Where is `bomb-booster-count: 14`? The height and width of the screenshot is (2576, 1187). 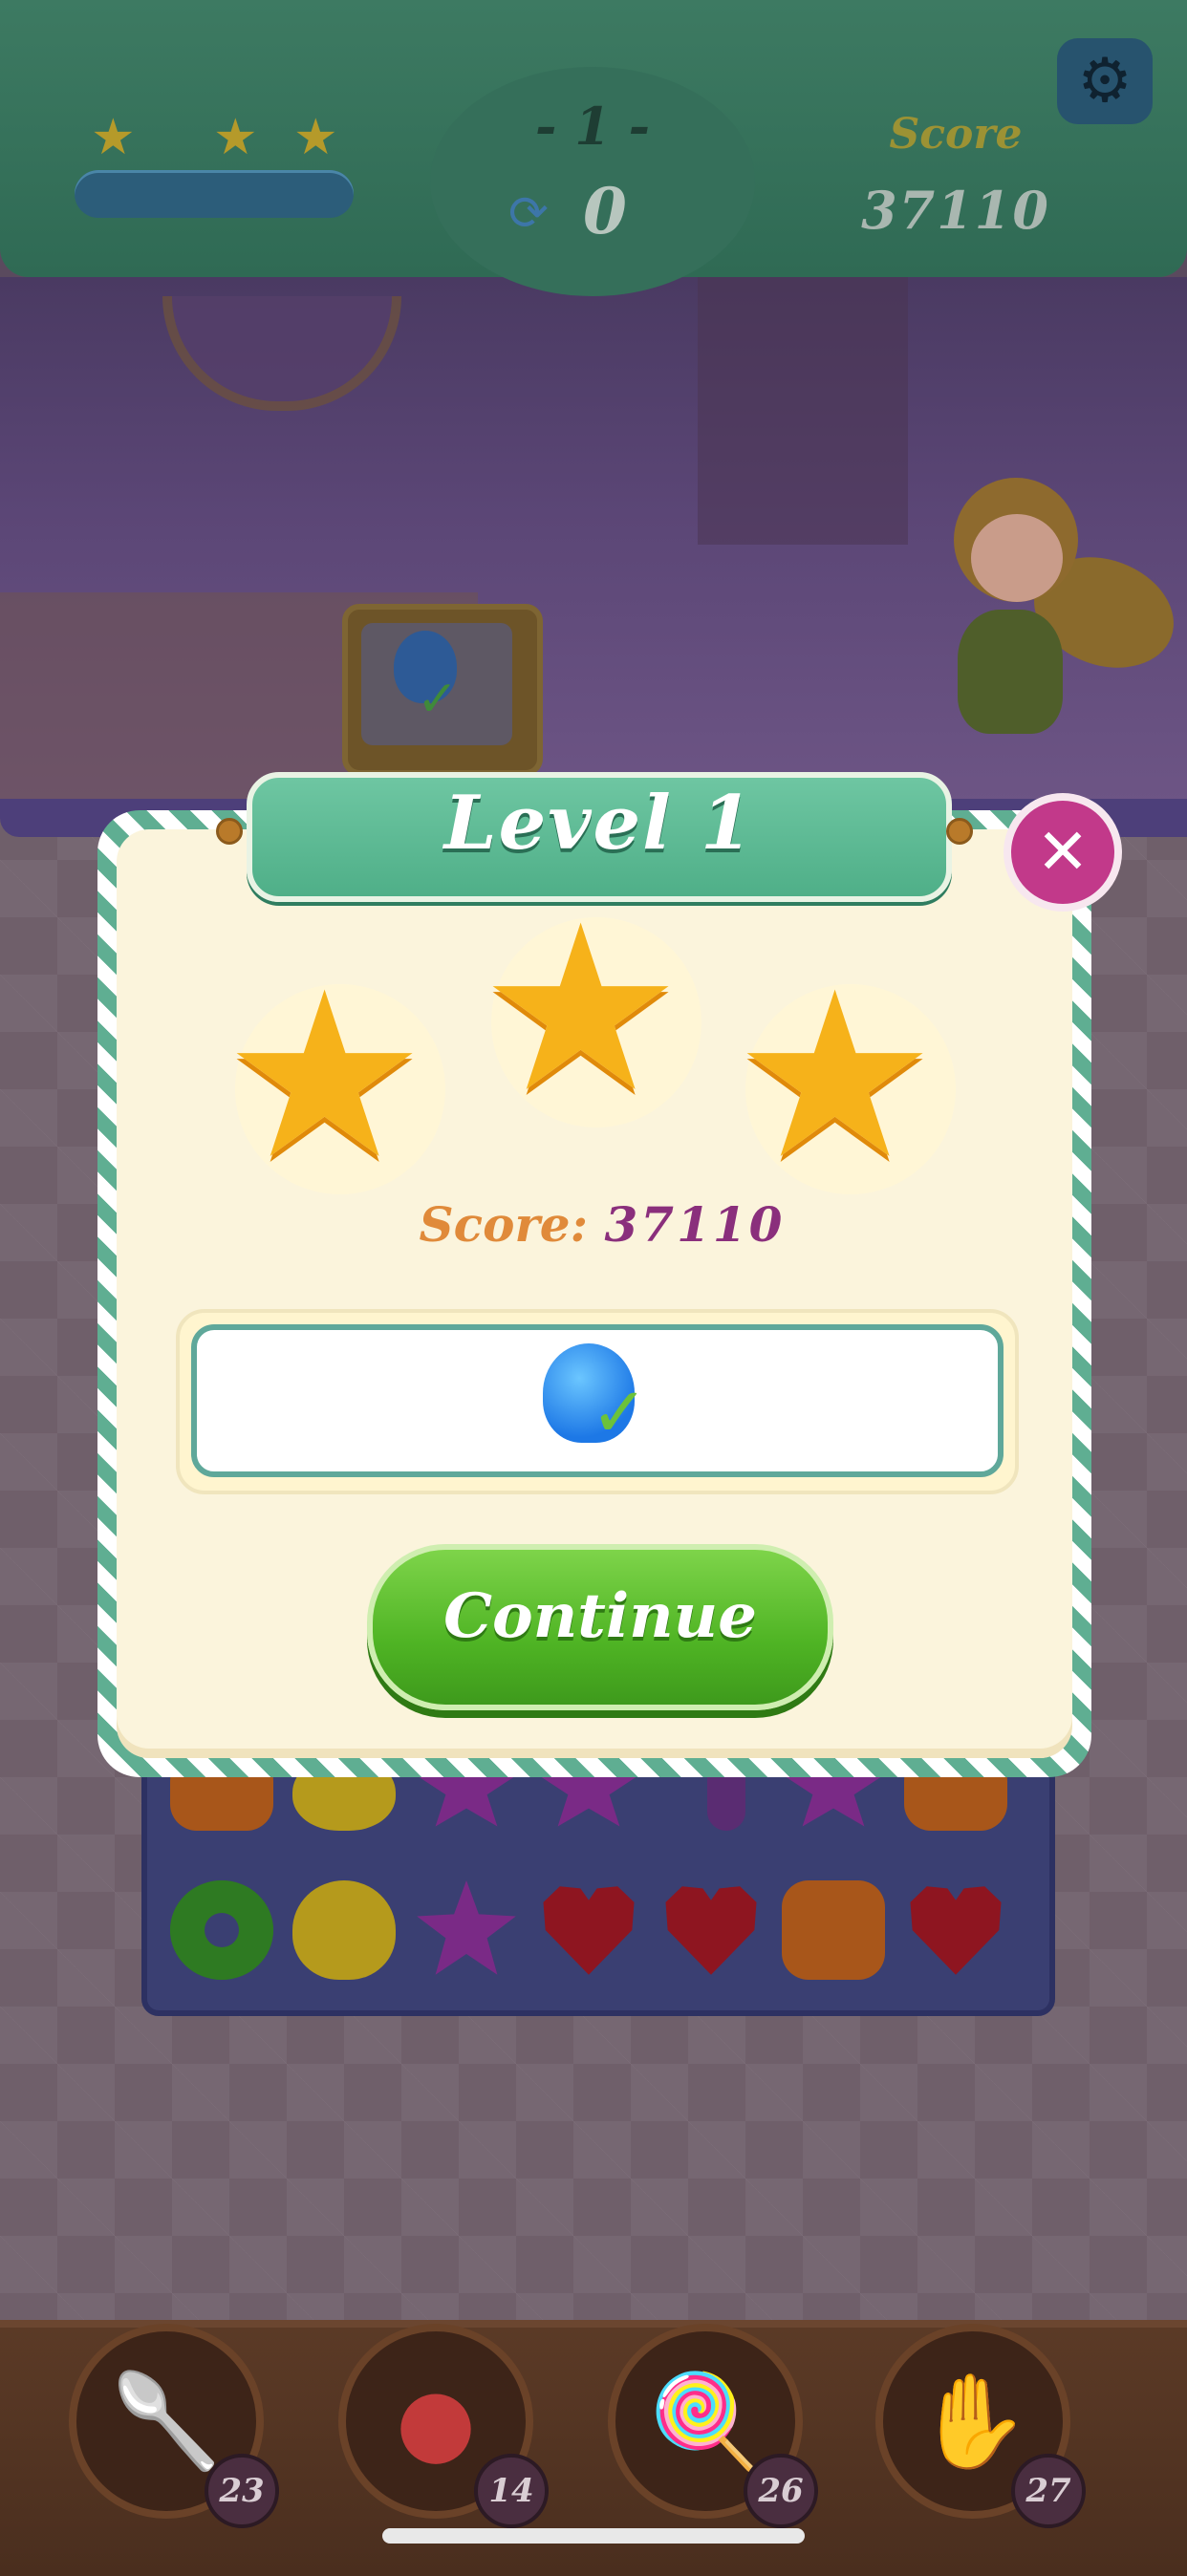
bomb-booster-count: 14 is located at coordinates (511, 2491).